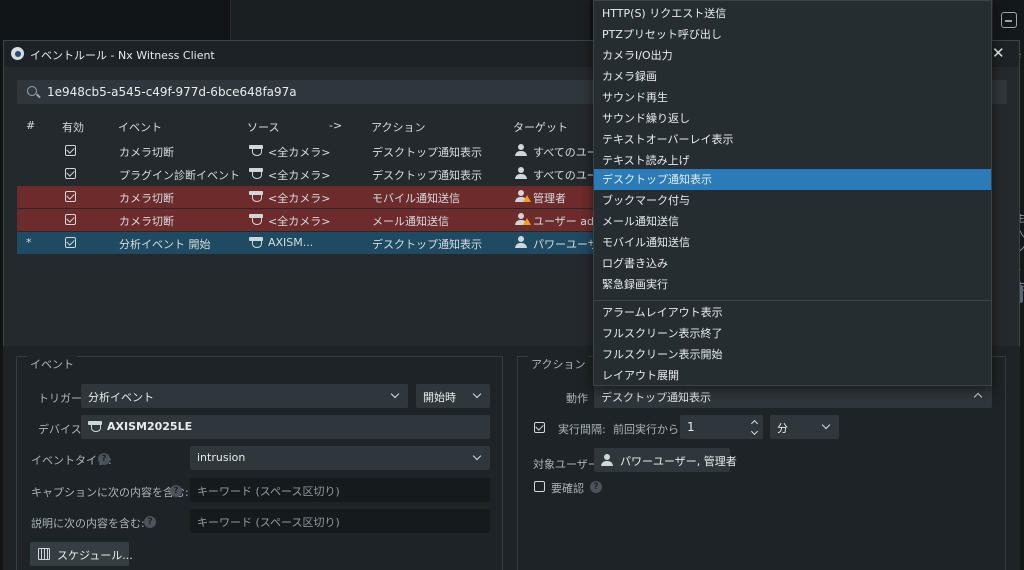 The height and width of the screenshot is (570, 1024). What do you see at coordinates (792, 263) in the screenshot?
I see `menu-item: ログ書き込み` at bounding box center [792, 263].